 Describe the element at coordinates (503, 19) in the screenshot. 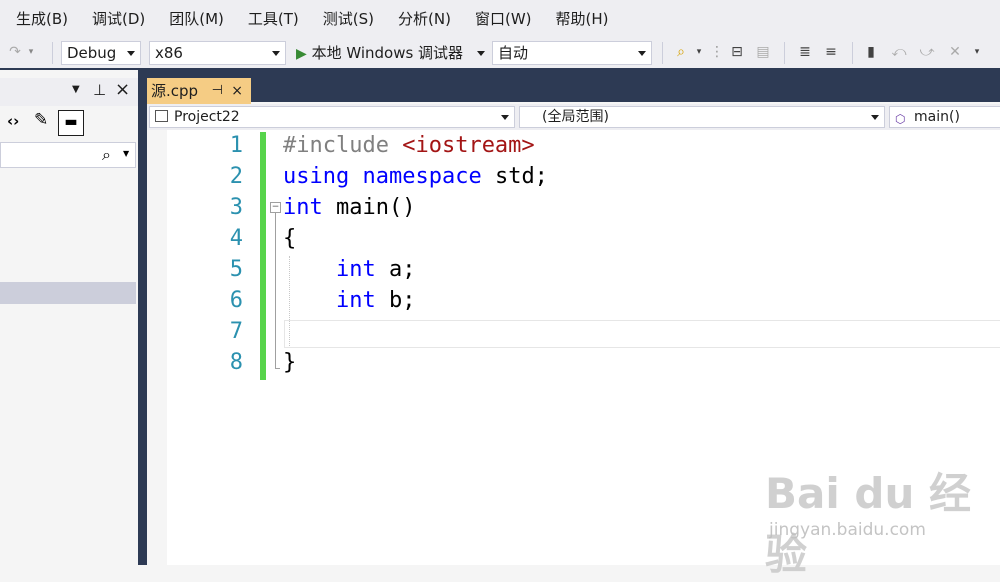

I see `menu-window: 窗口(W)` at that location.